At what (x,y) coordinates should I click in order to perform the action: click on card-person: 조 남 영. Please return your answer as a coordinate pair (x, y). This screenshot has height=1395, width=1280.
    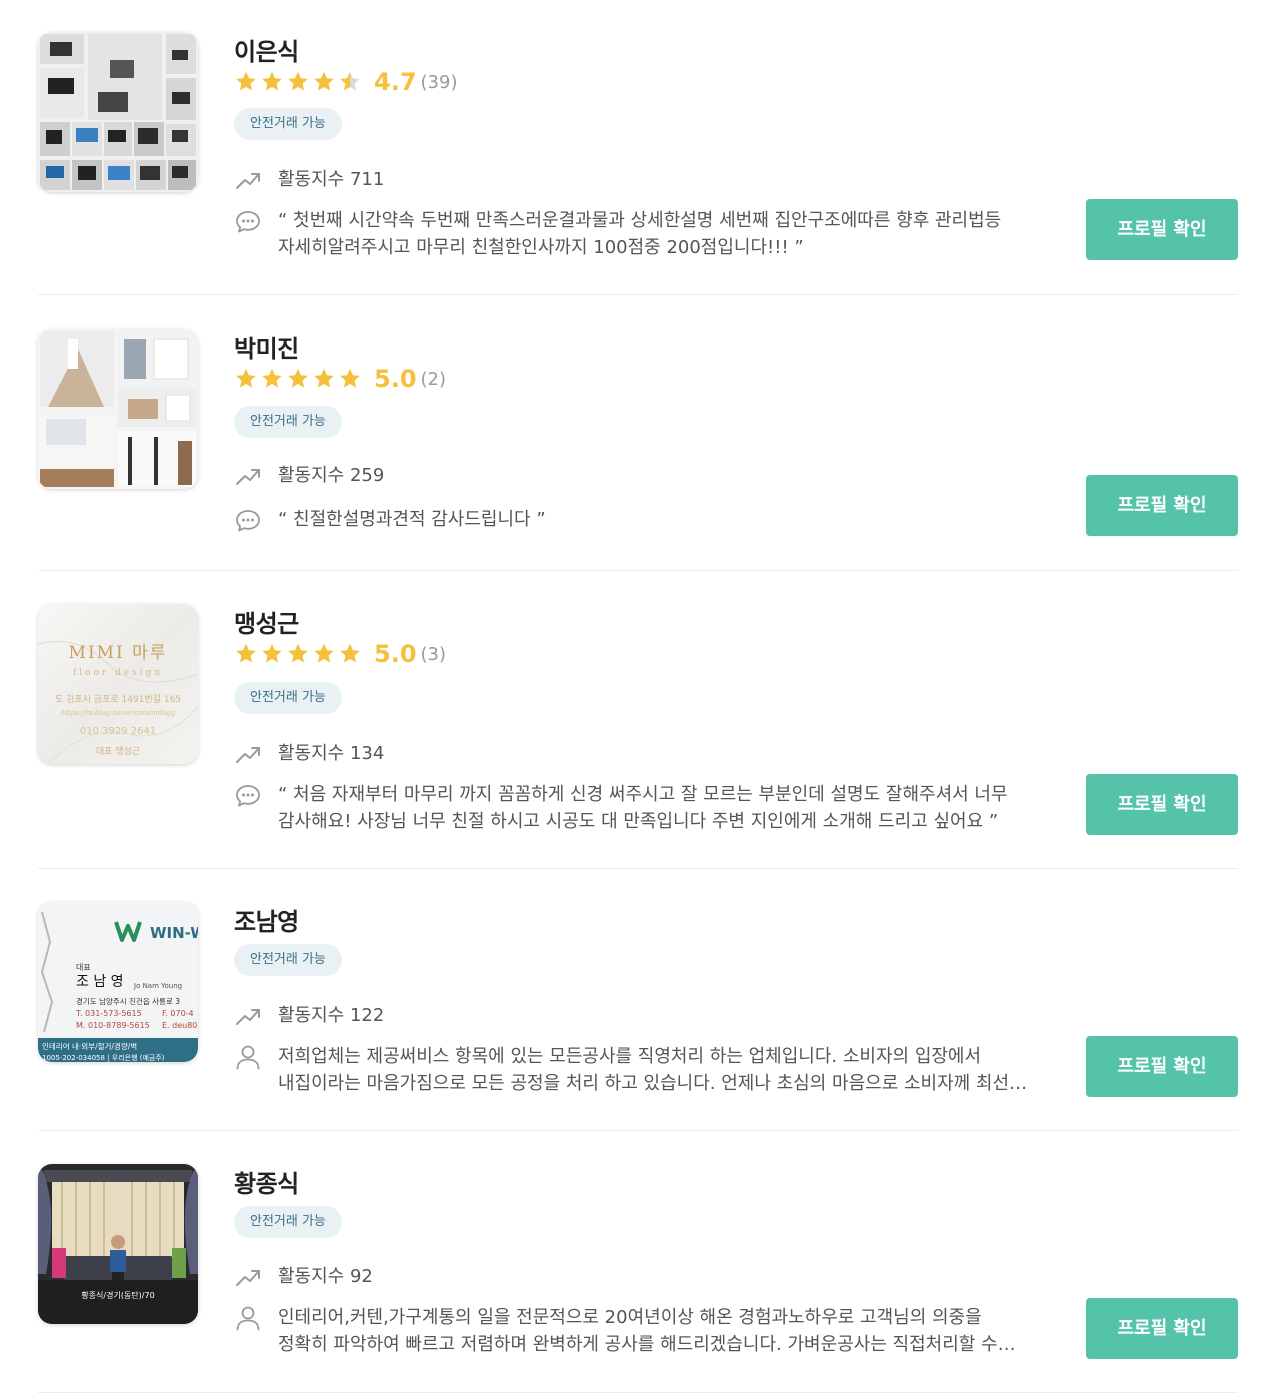
    Looking at the image, I should click on (100, 982).